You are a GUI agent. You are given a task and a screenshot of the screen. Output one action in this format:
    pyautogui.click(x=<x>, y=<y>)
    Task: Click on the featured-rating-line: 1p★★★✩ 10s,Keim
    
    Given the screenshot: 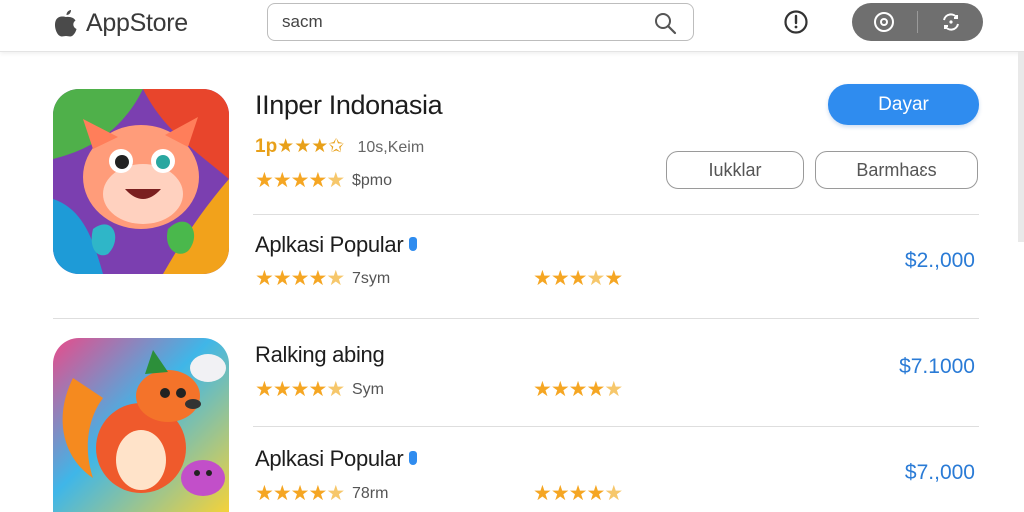 What is the action you would take?
    pyautogui.click(x=339, y=146)
    